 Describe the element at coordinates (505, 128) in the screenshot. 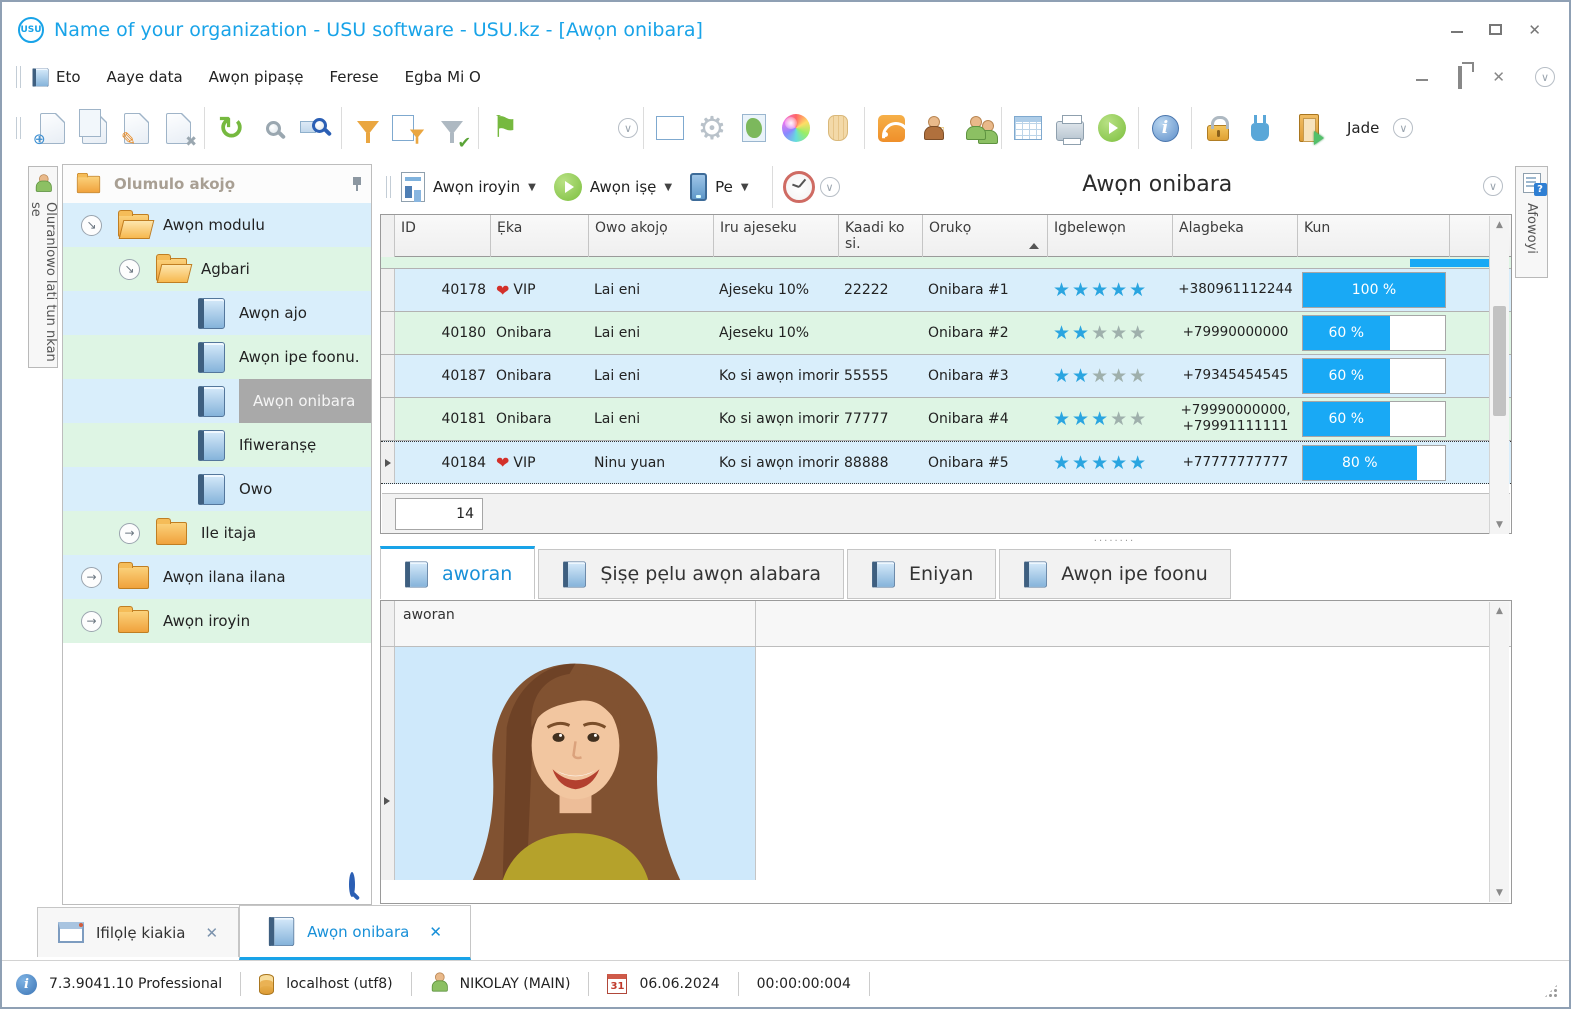

I see `flag-button: ⚑` at that location.